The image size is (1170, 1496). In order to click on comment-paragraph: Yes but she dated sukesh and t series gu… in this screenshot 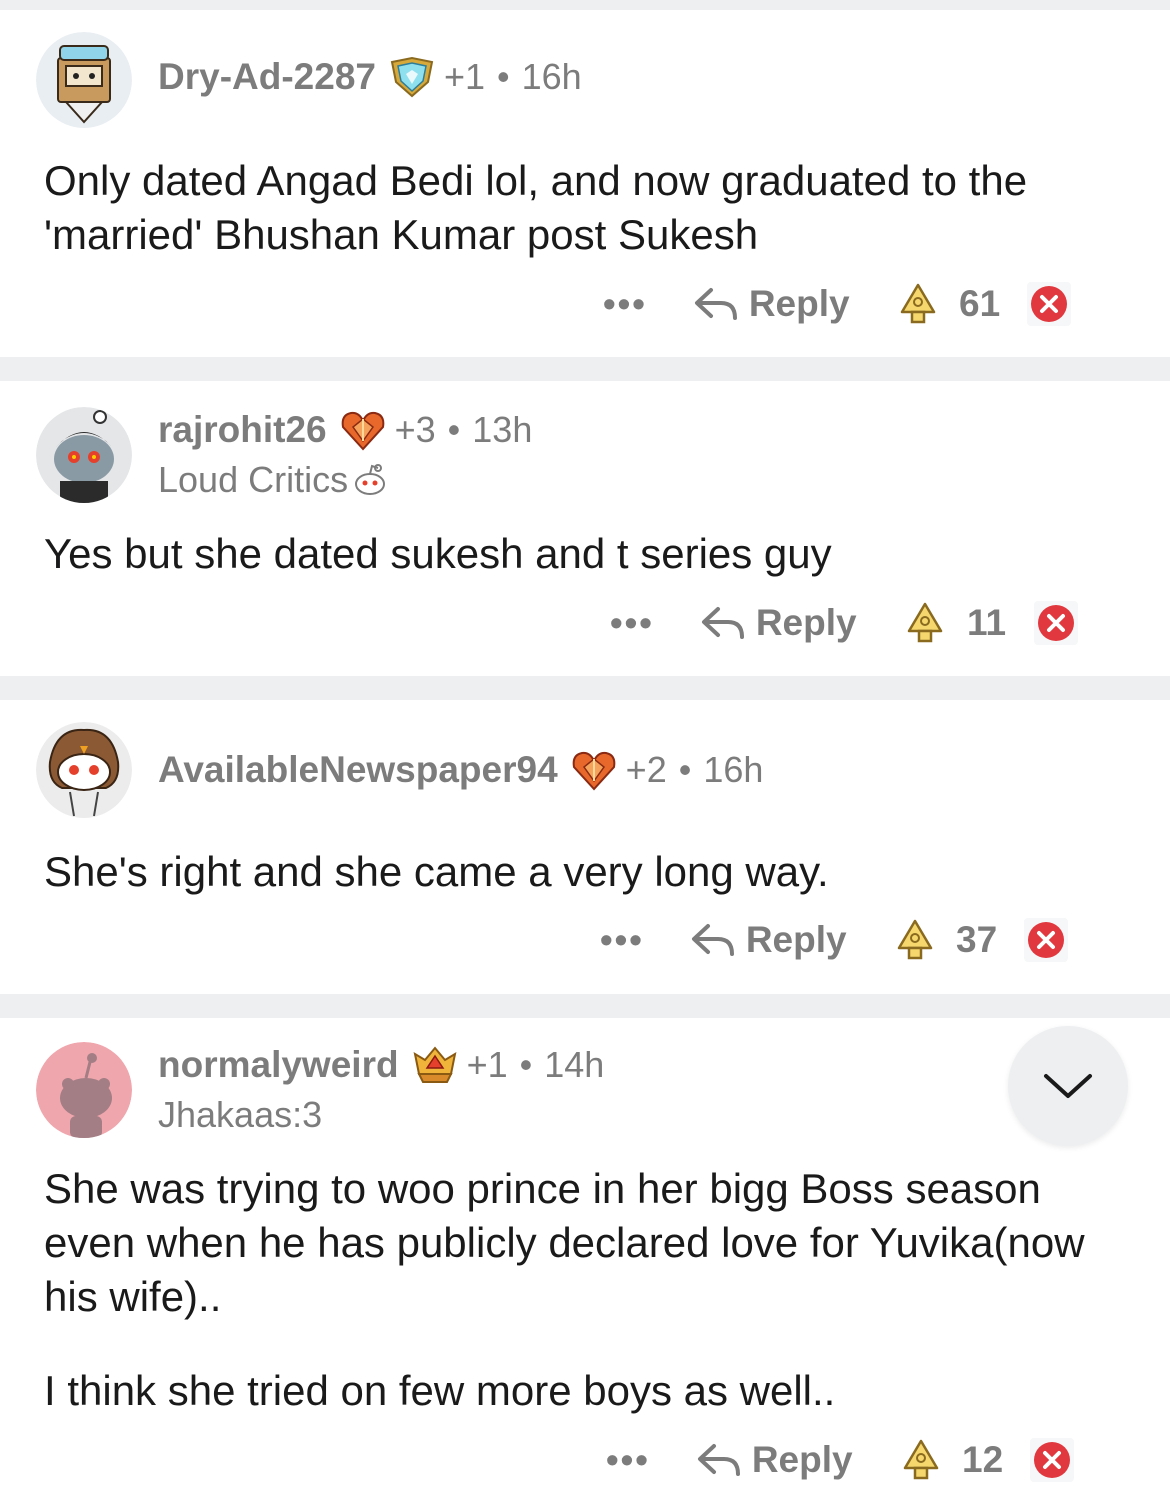, I will do `click(438, 553)`.